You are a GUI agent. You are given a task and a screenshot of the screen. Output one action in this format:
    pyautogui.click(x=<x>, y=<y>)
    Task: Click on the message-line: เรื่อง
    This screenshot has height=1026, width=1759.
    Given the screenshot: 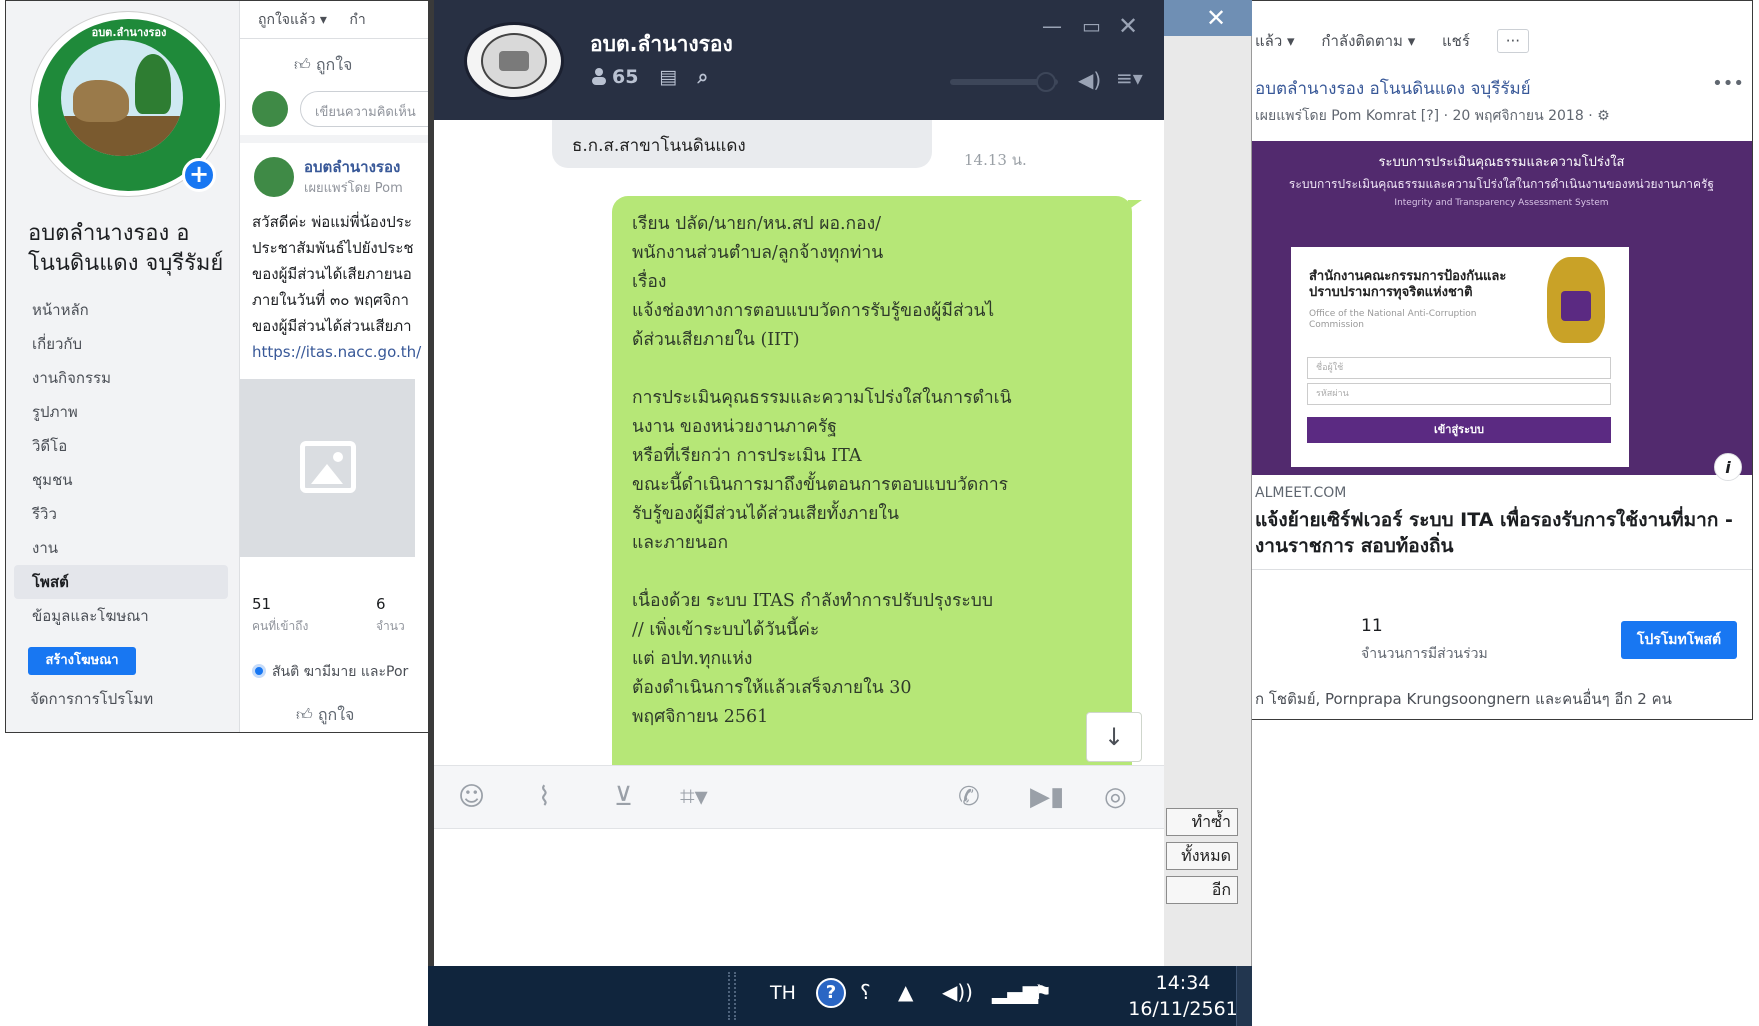 What is the action you would take?
    pyautogui.click(x=649, y=282)
    